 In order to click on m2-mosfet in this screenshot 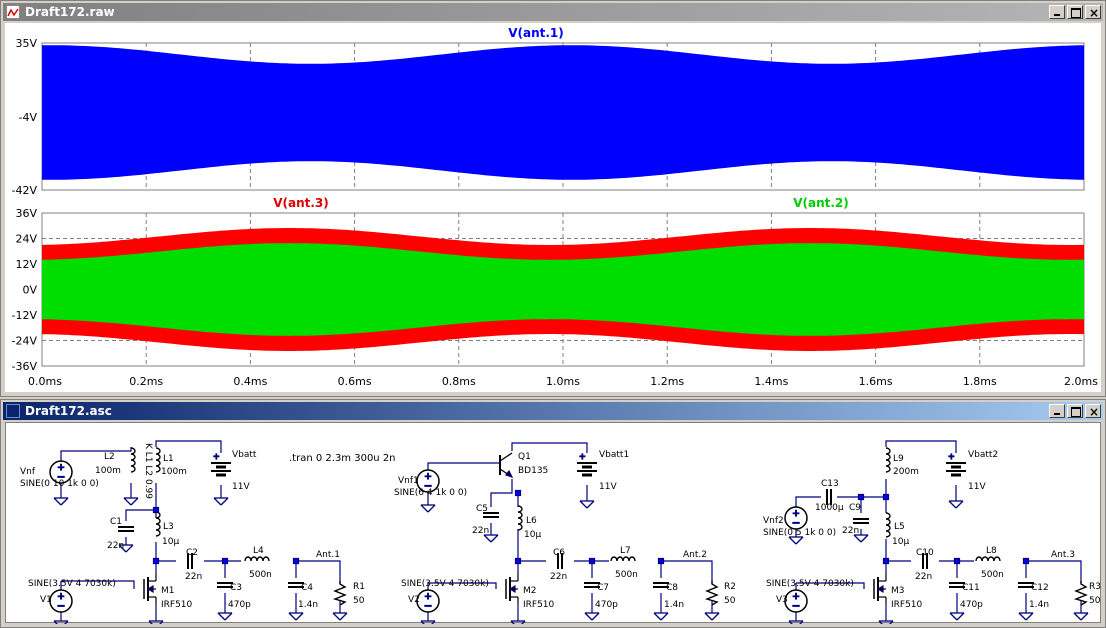, I will do `click(512, 589)`.